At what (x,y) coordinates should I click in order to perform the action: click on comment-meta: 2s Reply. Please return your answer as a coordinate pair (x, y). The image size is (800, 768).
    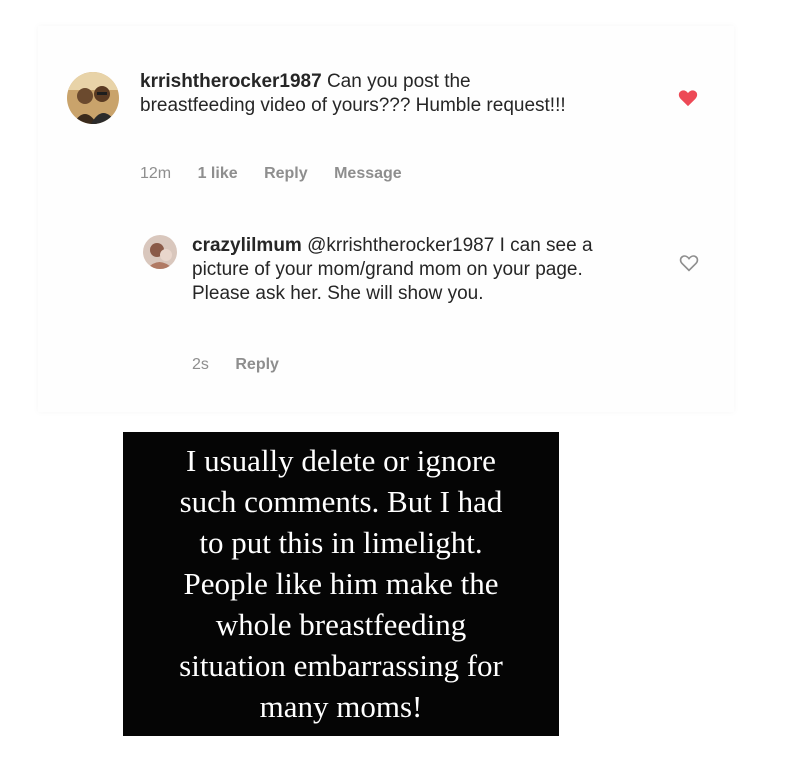
    Looking at the image, I should click on (246, 365).